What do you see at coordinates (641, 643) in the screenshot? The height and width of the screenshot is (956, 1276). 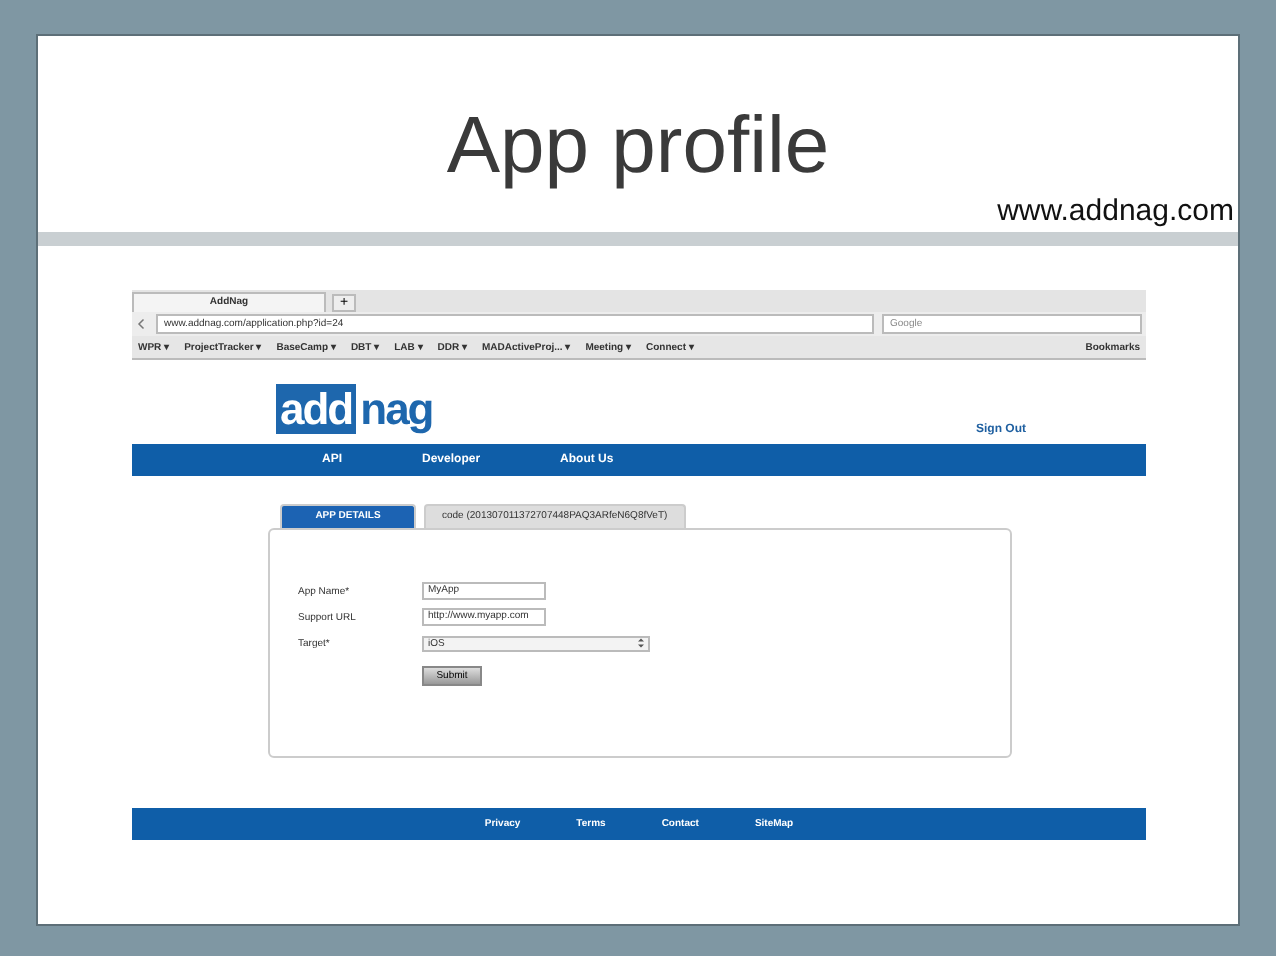 I see `select-arrows-icon` at bounding box center [641, 643].